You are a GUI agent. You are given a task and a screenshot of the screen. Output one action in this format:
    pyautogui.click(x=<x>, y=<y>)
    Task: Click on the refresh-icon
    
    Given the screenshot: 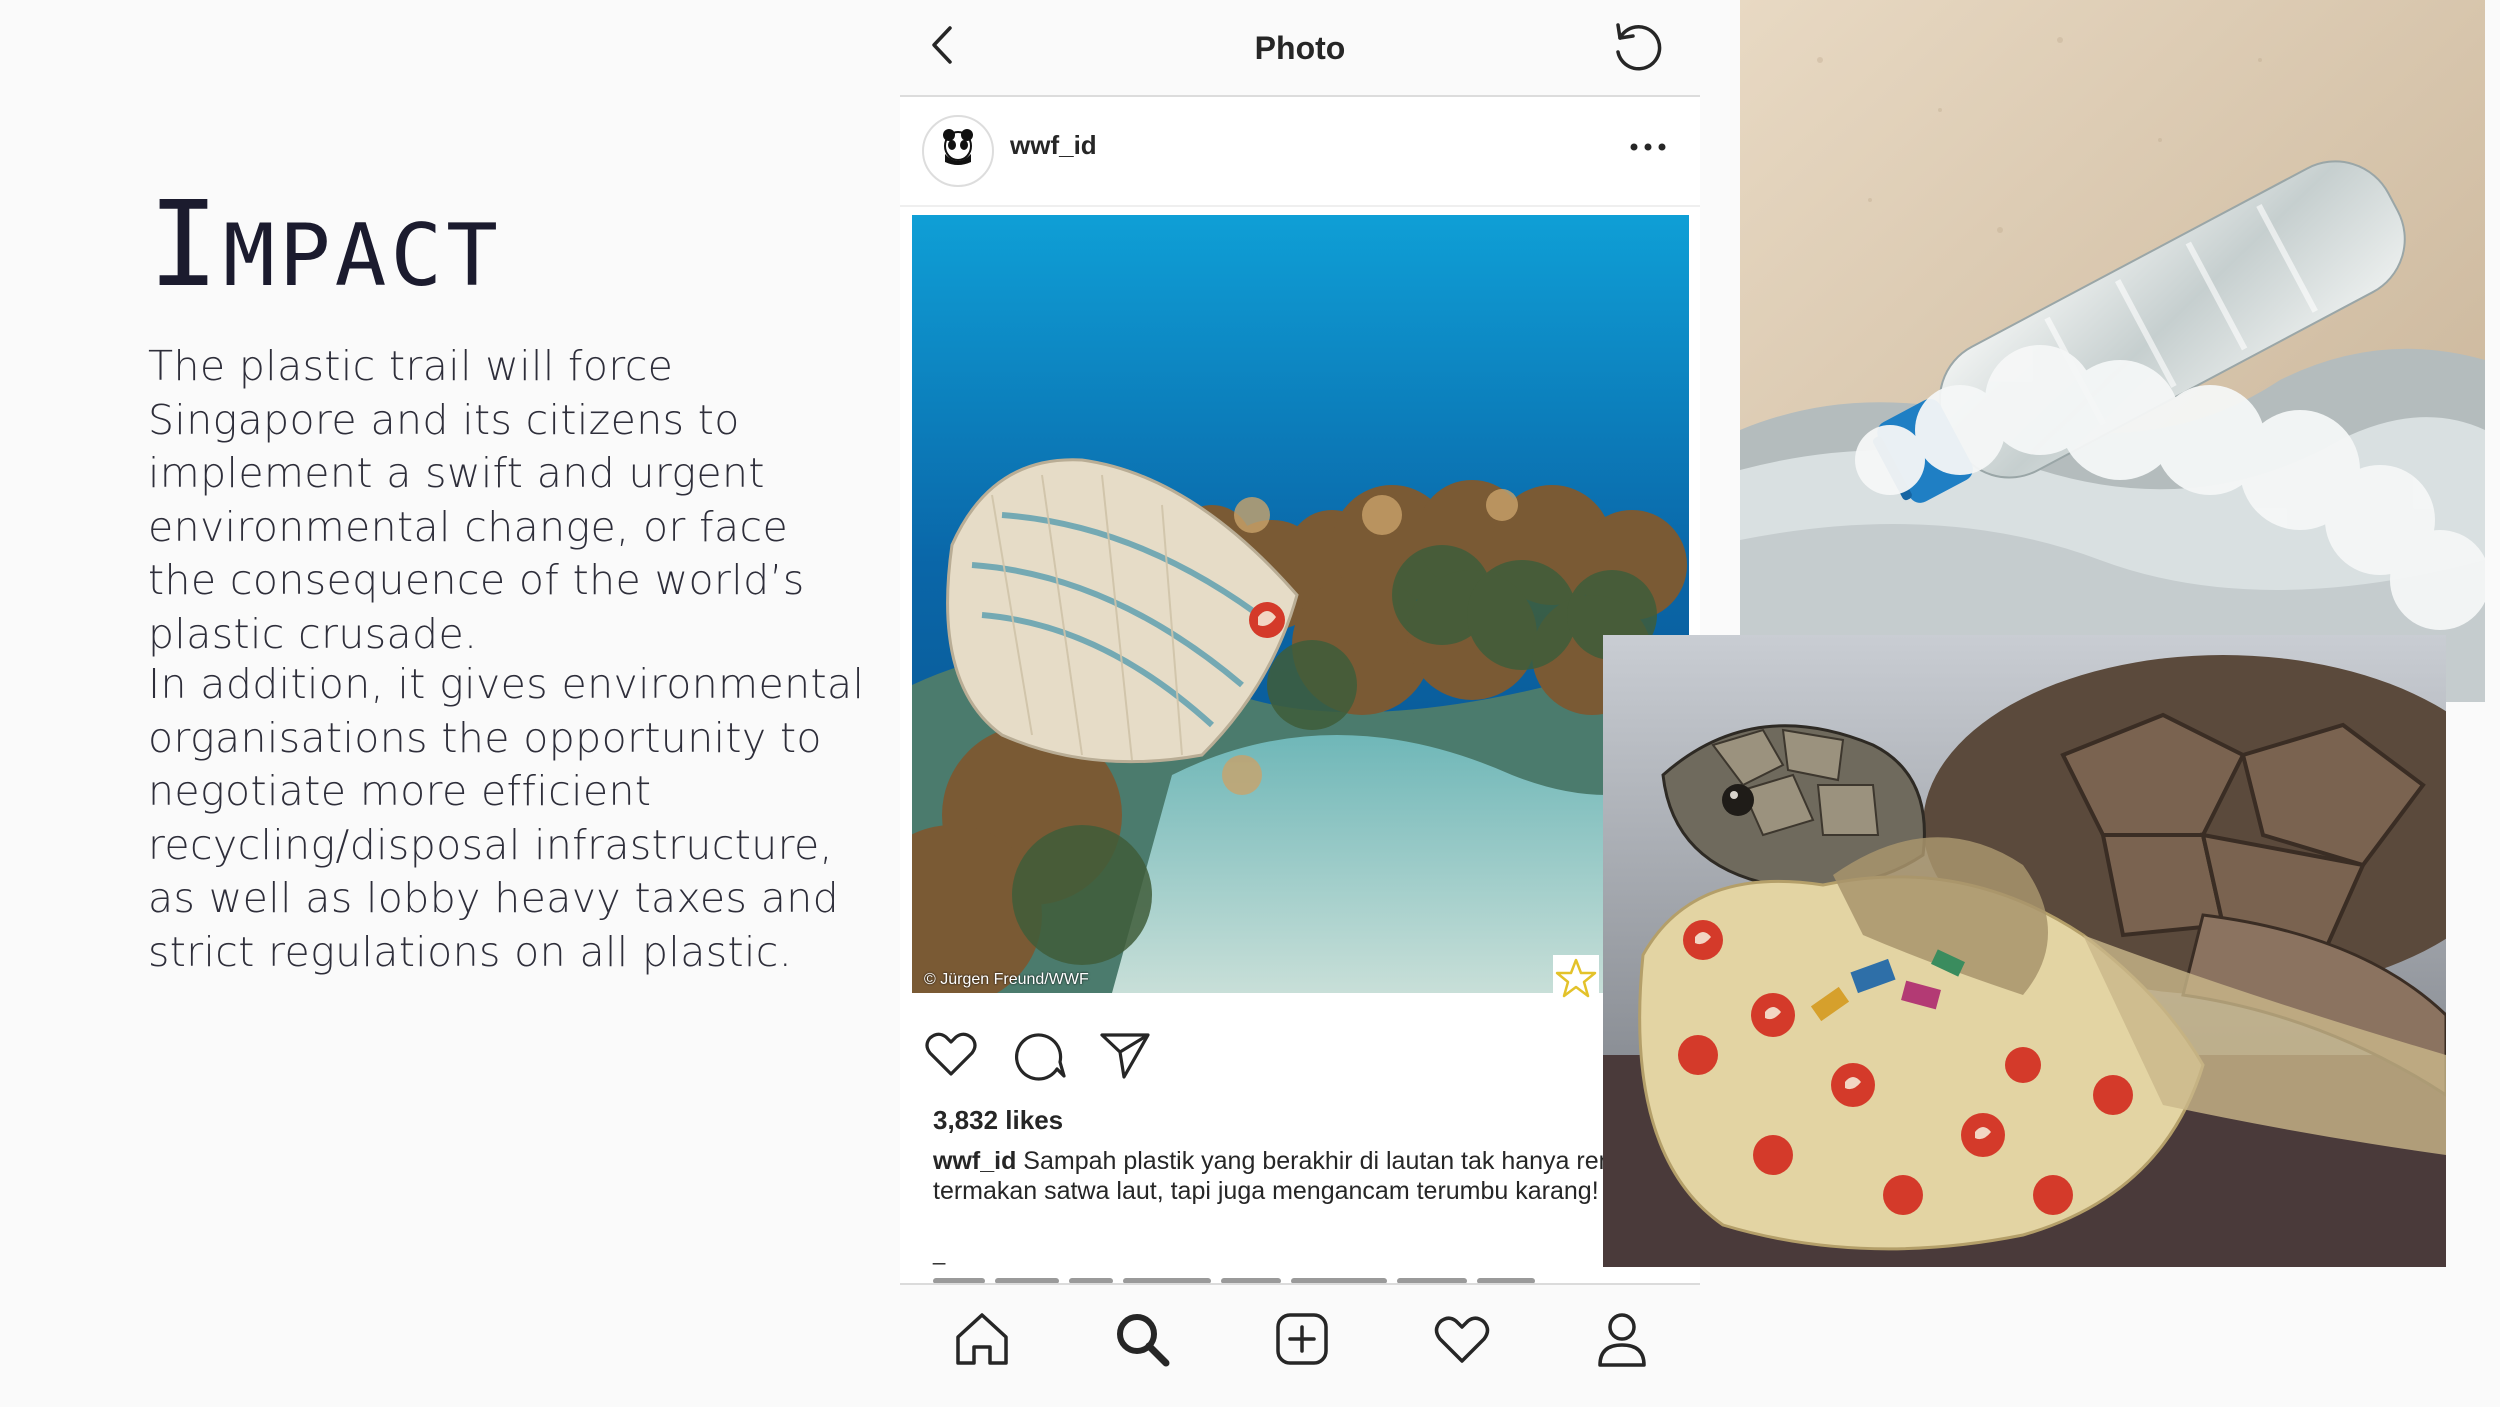 What is the action you would take?
    pyautogui.click(x=1637, y=47)
    